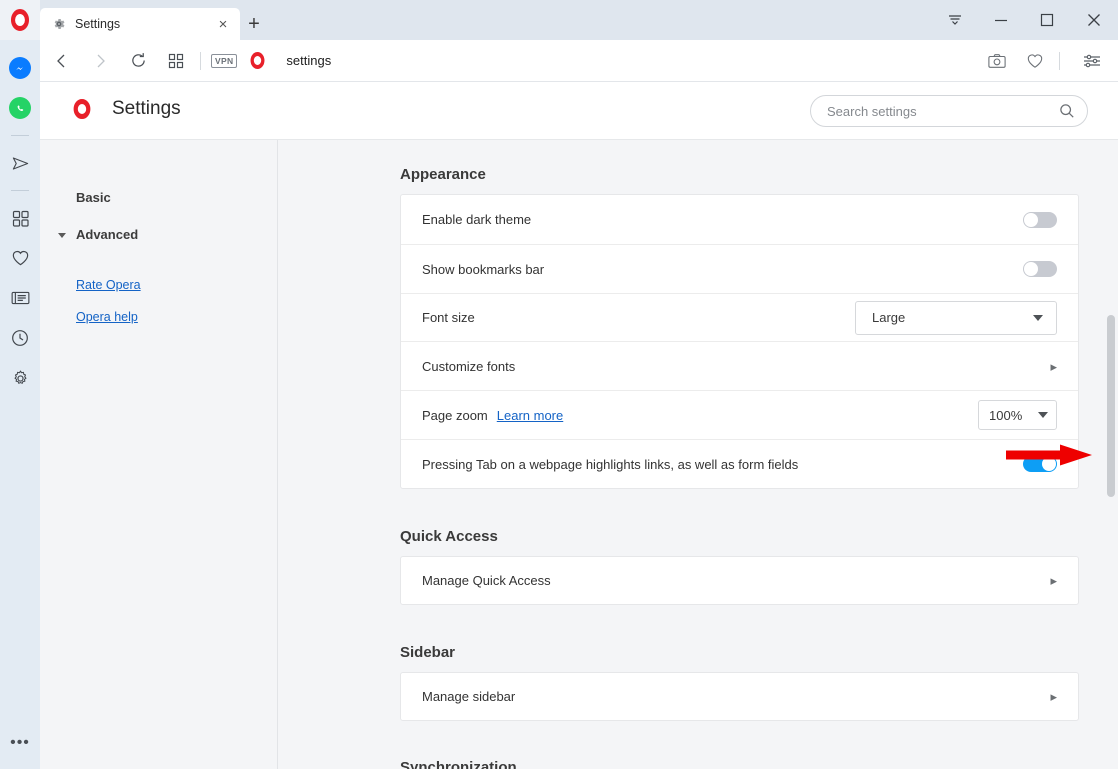 This screenshot has height=769, width=1118. What do you see at coordinates (62, 61) in the screenshot?
I see `back-icon` at bounding box center [62, 61].